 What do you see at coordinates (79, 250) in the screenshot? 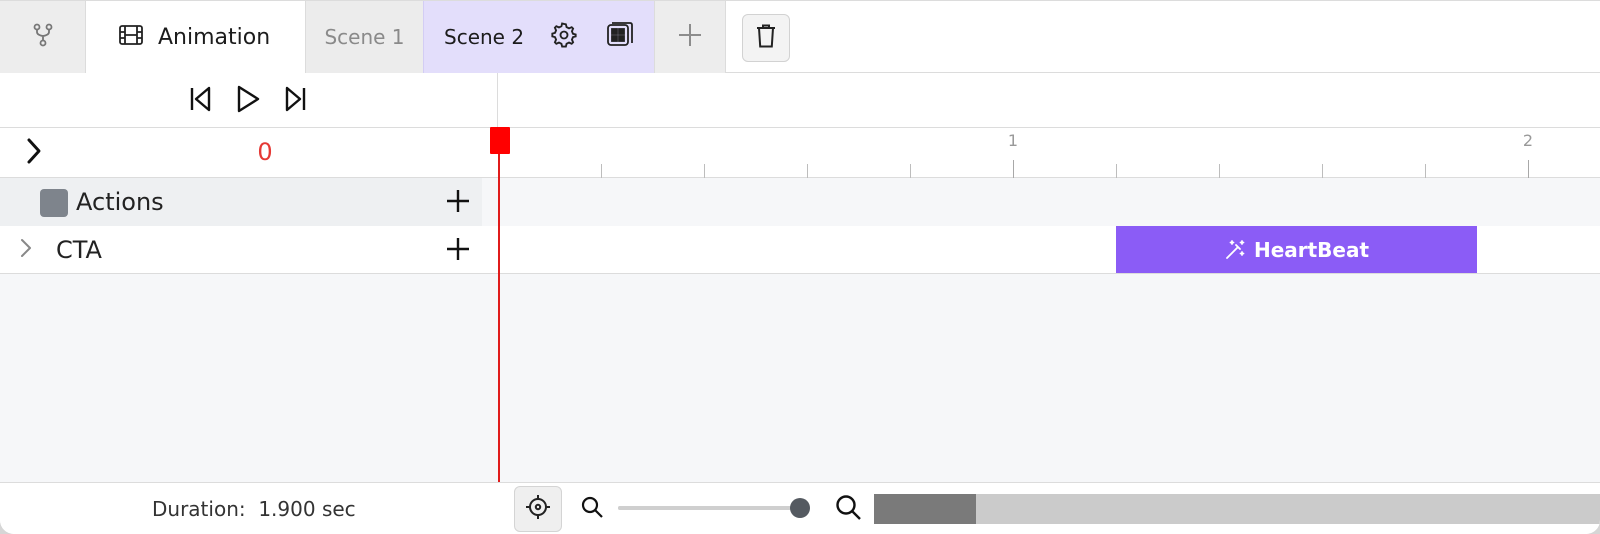
I see `track-cta-label: CTA` at bounding box center [79, 250].